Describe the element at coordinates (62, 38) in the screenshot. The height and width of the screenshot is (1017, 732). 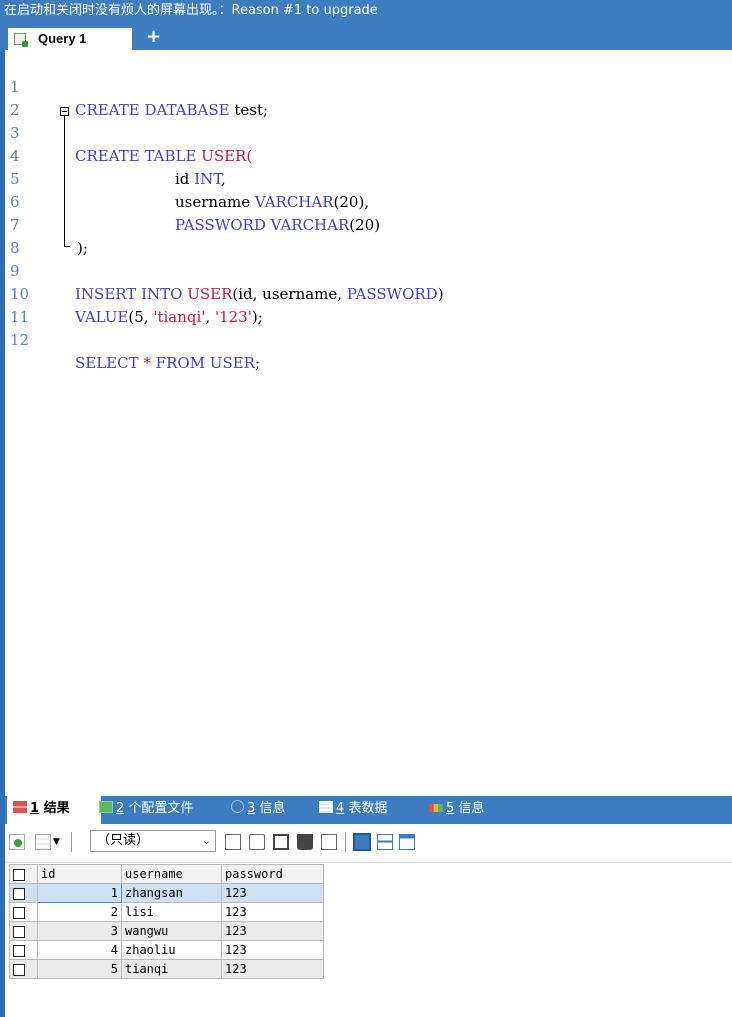
I see `tab-query-1-label: Query 1` at that location.